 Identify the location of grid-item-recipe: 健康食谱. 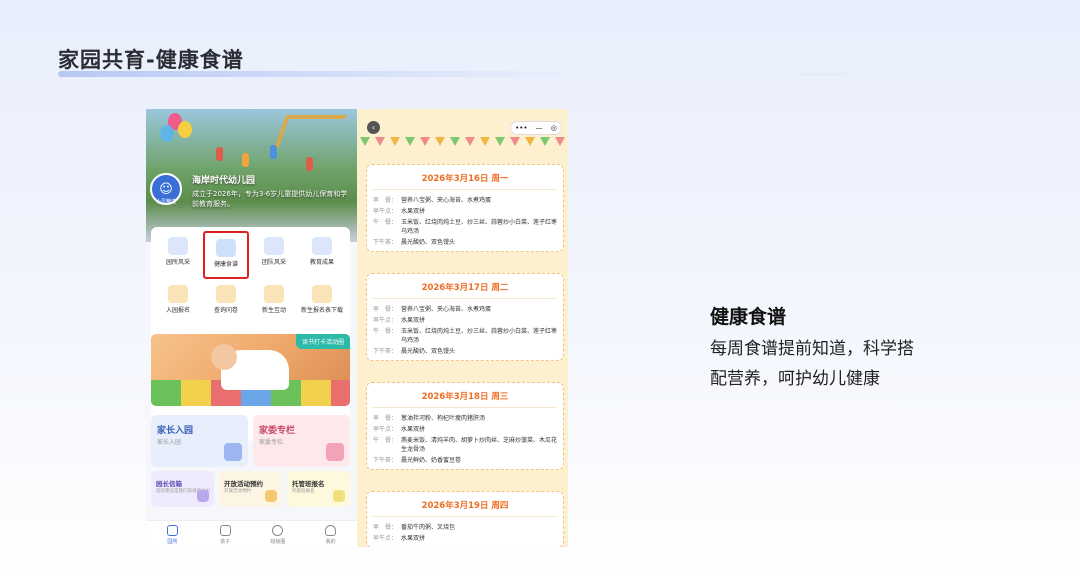
(226, 255).